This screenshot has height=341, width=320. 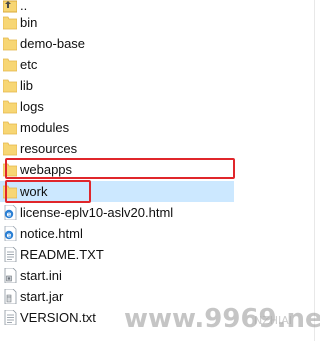 I want to click on watermark-small: NZHIAI, so click(x=273, y=320).